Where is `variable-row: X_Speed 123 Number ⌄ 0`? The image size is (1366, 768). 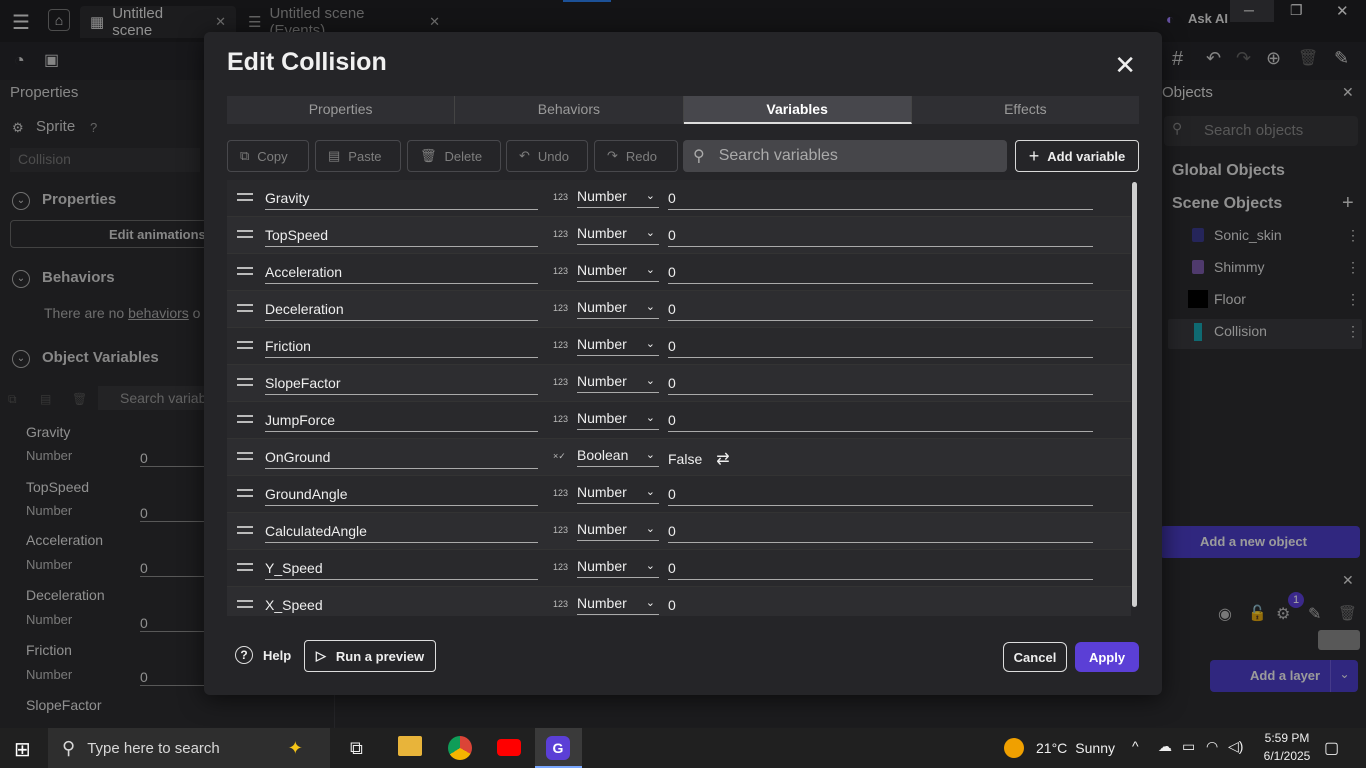
variable-row: X_Speed 123 Number ⌄ 0 is located at coordinates (679, 601).